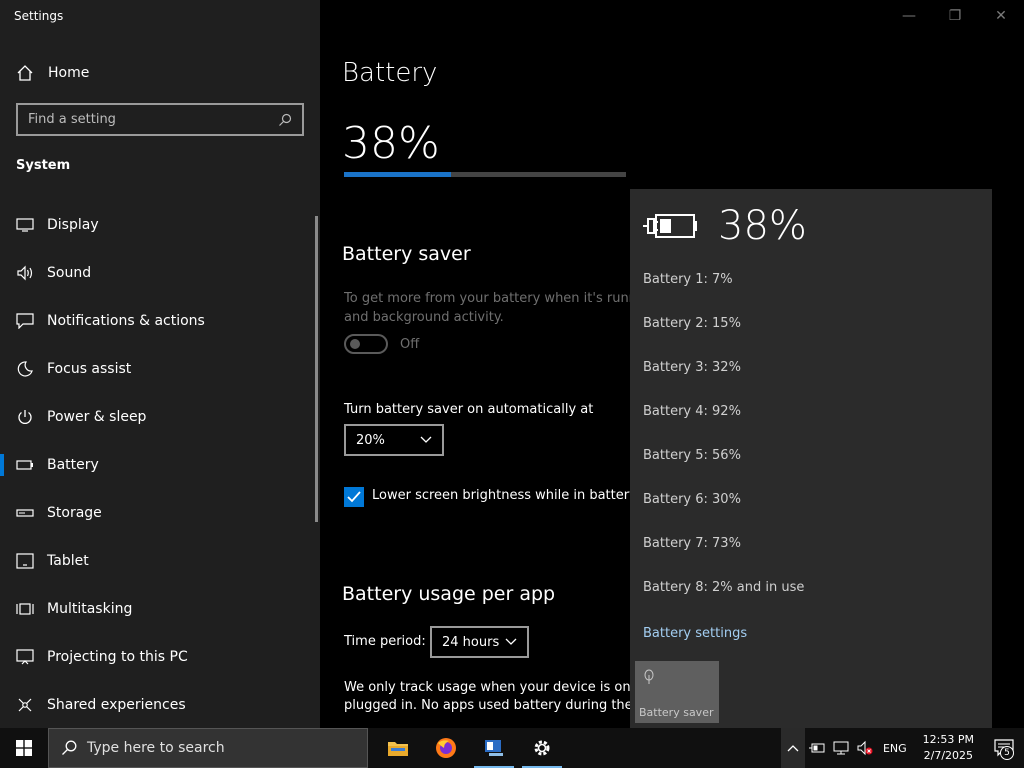 This screenshot has height=768, width=1024. Describe the element at coordinates (25, 73) in the screenshot. I see `home-icon` at that location.